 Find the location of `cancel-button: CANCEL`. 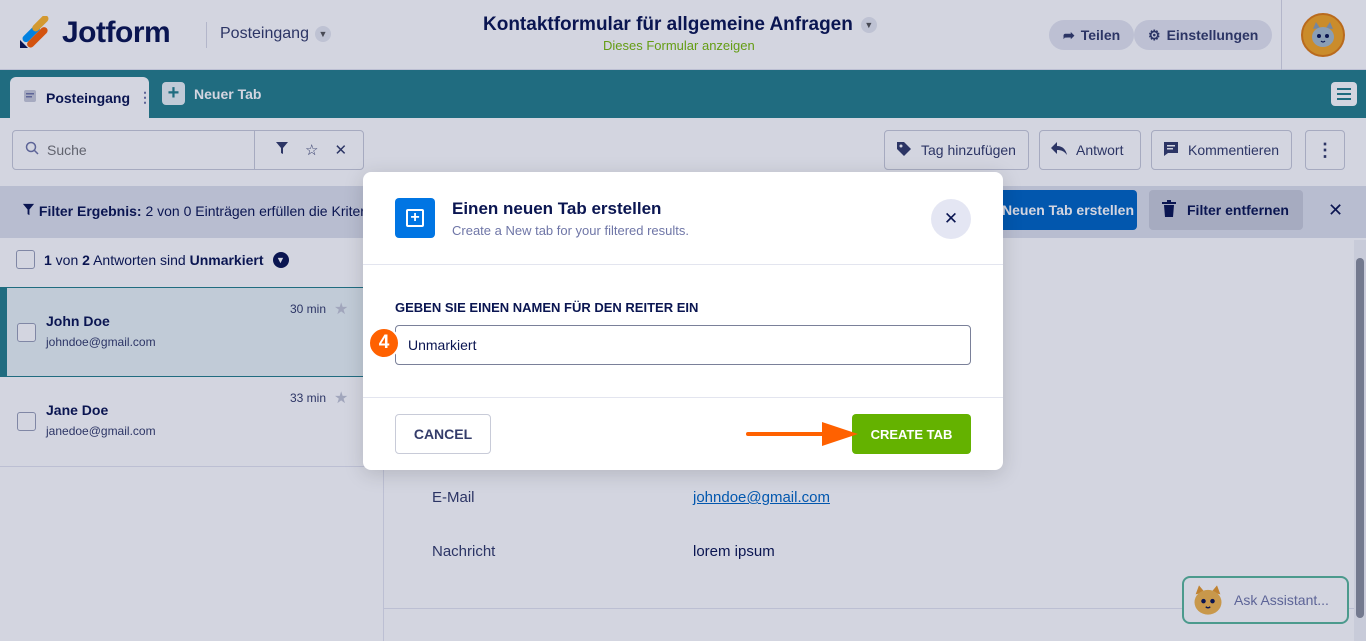

cancel-button: CANCEL is located at coordinates (443, 434).